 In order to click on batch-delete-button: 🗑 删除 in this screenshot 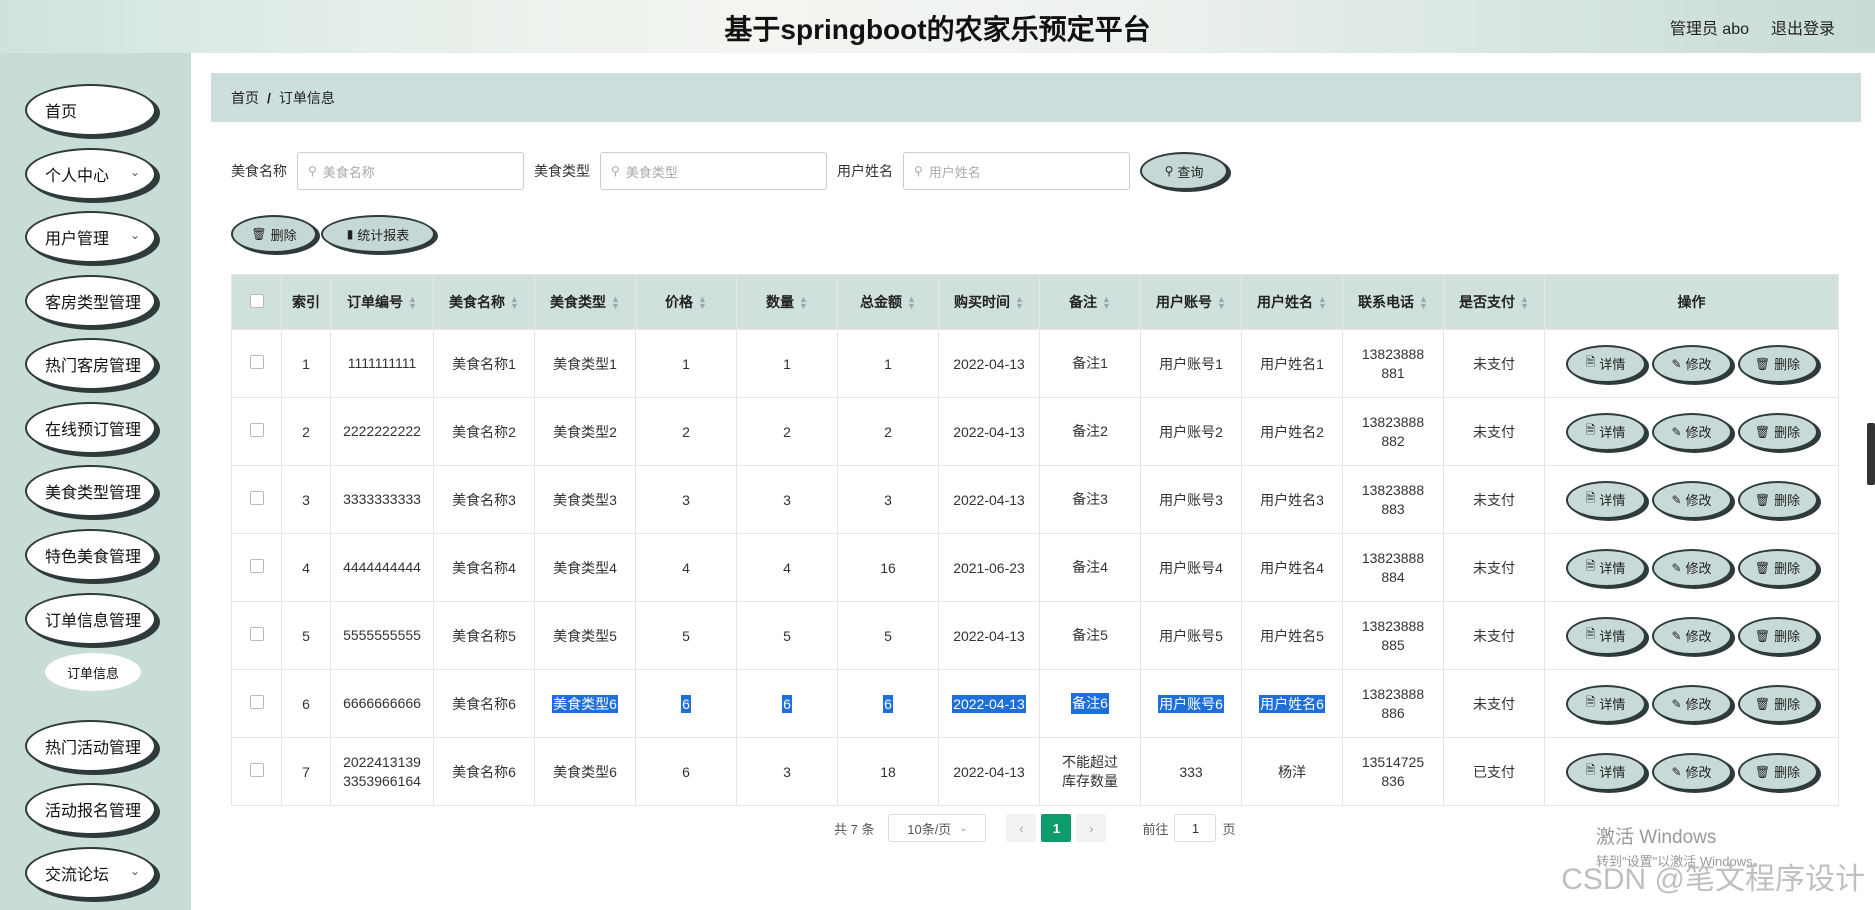, I will do `click(274, 234)`.